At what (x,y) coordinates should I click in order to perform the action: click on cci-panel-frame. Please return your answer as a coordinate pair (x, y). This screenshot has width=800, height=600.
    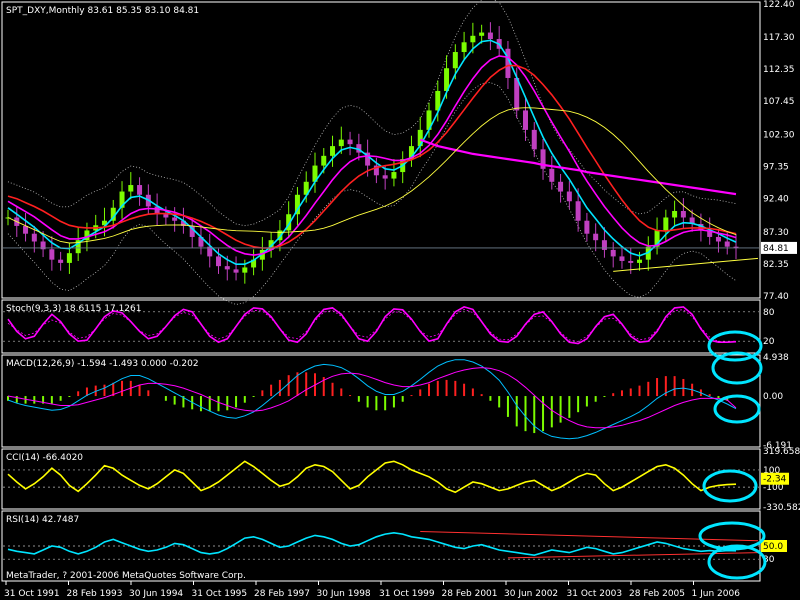
    Looking at the image, I should click on (381, 479).